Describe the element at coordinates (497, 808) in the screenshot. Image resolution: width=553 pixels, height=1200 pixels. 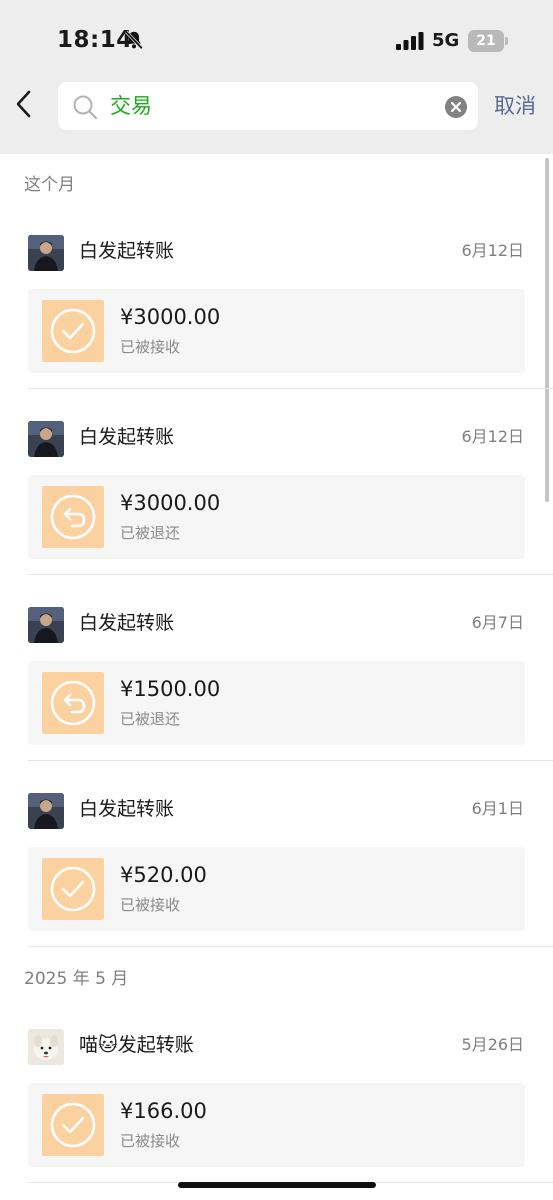
I see `transaction-date: 6月1日` at that location.